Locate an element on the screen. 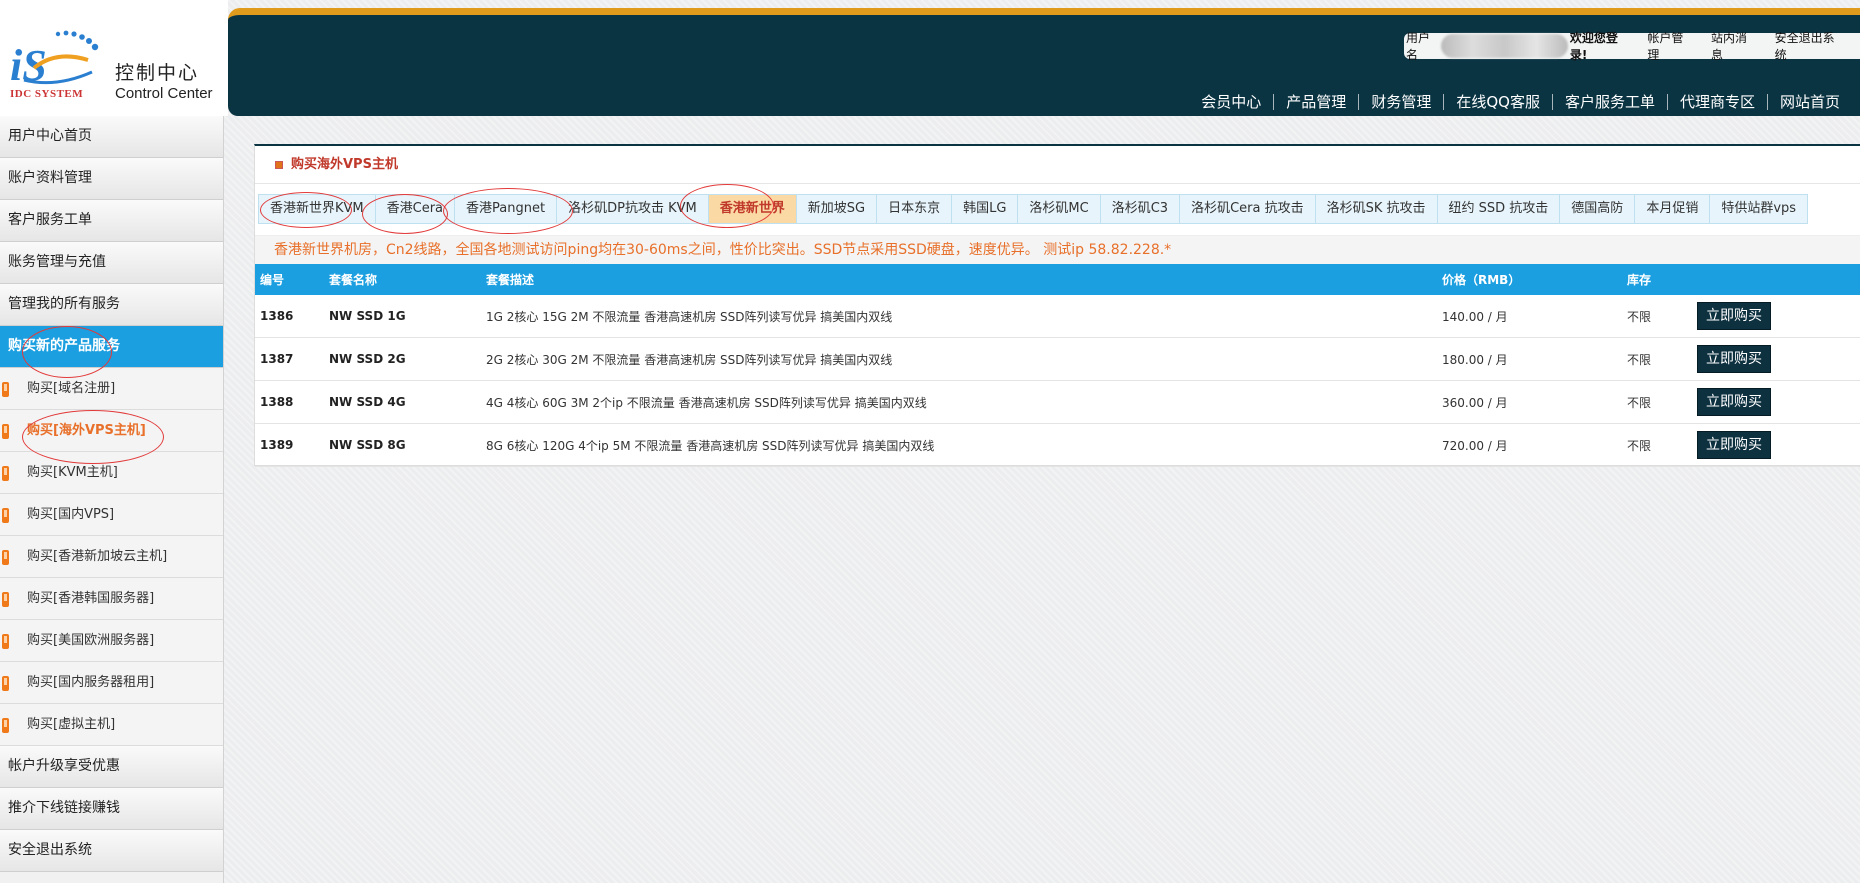 This screenshot has width=1860, height=883. square-bullet-icon is located at coordinates (279, 165).